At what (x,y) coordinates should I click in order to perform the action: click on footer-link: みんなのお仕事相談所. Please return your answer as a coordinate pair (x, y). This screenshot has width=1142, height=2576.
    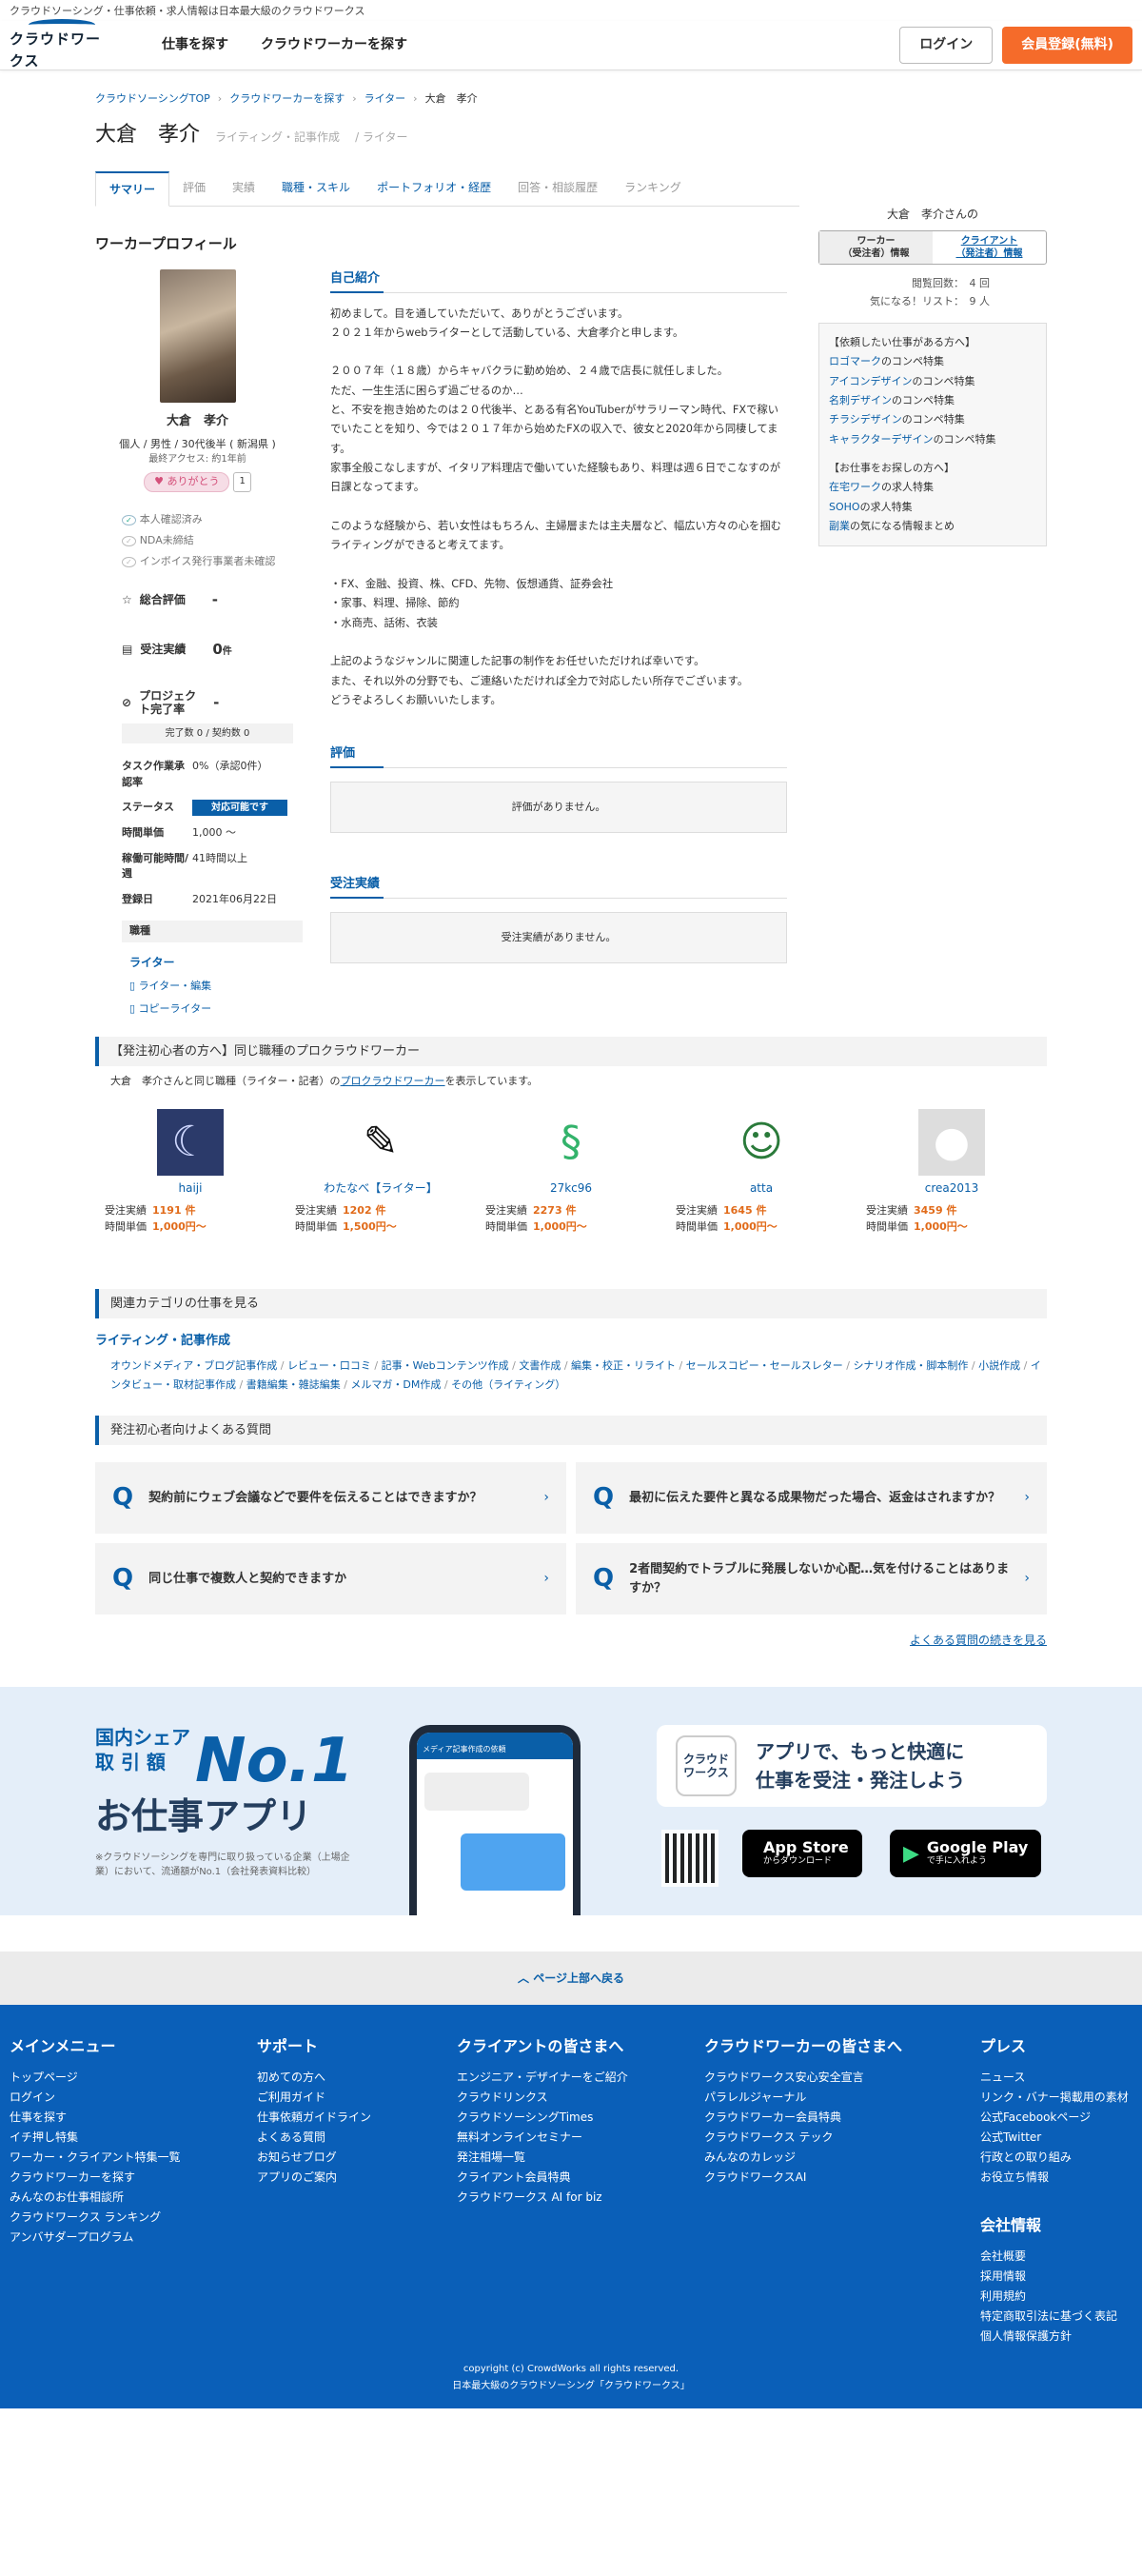
    Looking at the image, I should click on (133, 2198).